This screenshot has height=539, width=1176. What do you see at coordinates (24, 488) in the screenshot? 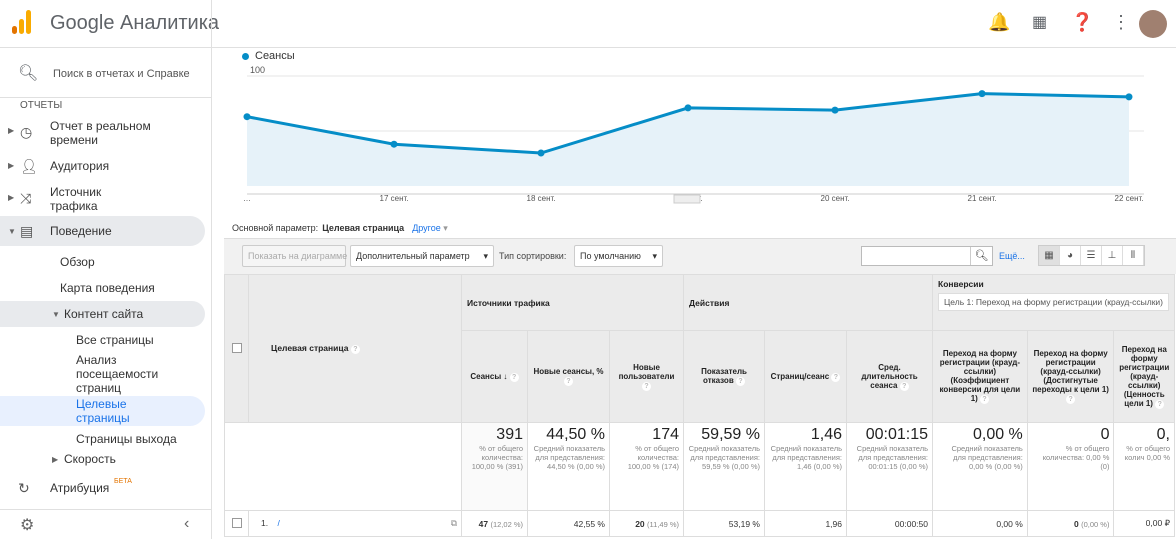
I see `attribution-icon: ↻` at bounding box center [24, 488].